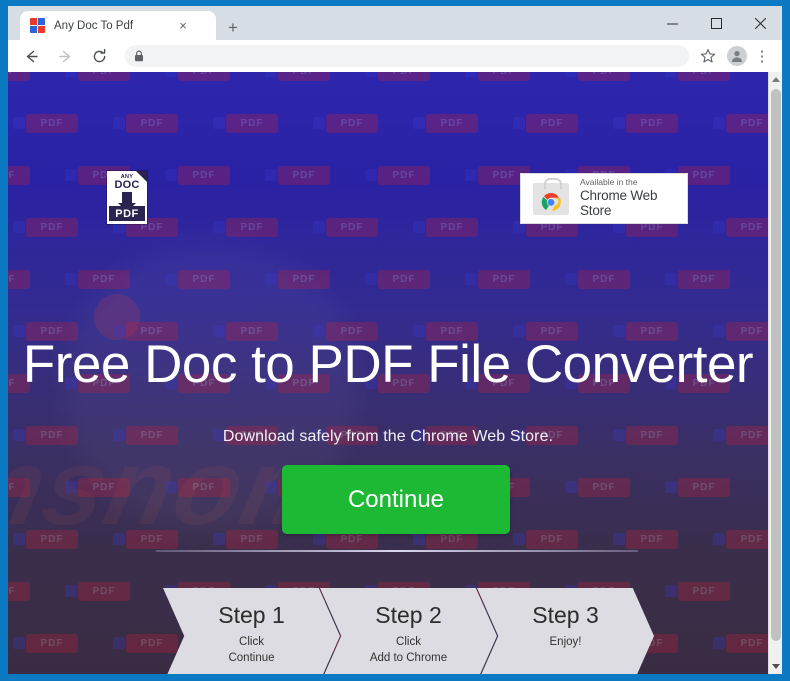 The width and height of the screenshot is (790, 681). I want to click on profile-button, so click(737, 56).